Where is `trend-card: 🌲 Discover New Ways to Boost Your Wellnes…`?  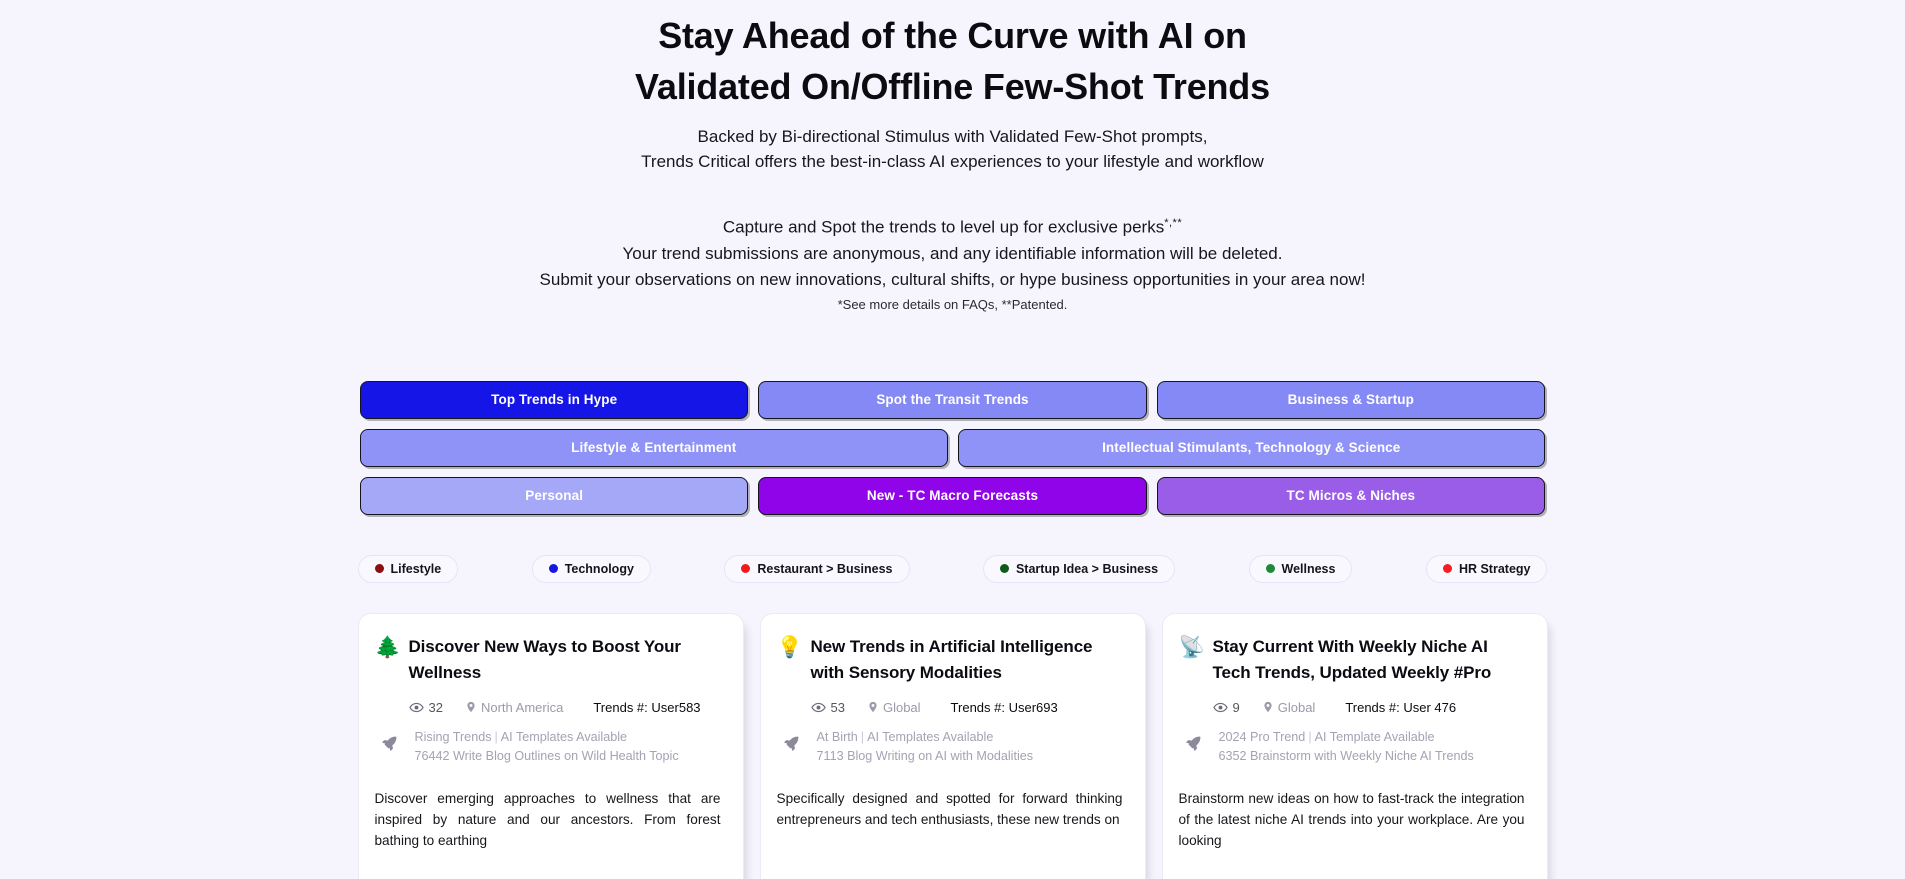
trend-card: 🌲 Discover New Ways to Boost Your Wellnes… is located at coordinates (550, 745).